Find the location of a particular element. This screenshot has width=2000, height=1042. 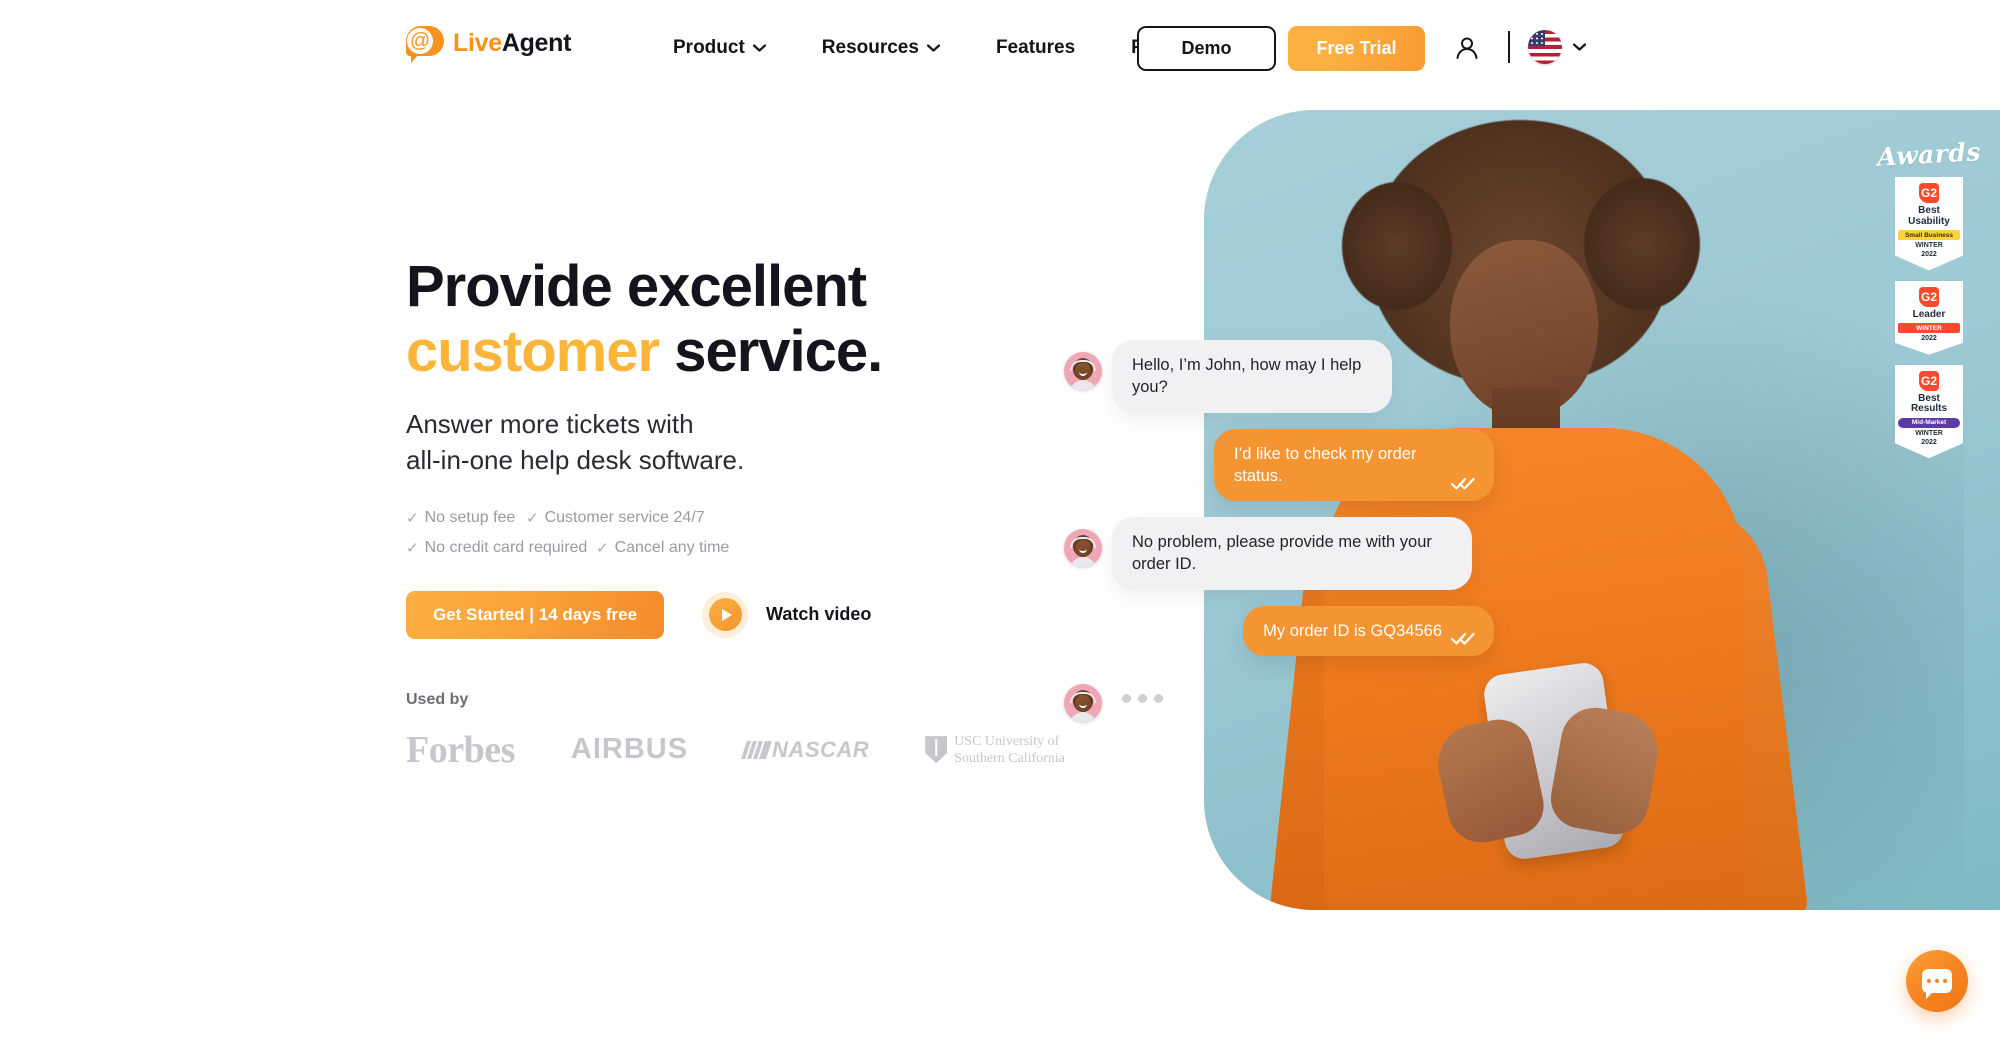

award-title-line2: Usability is located at coordinates (1929, 221).